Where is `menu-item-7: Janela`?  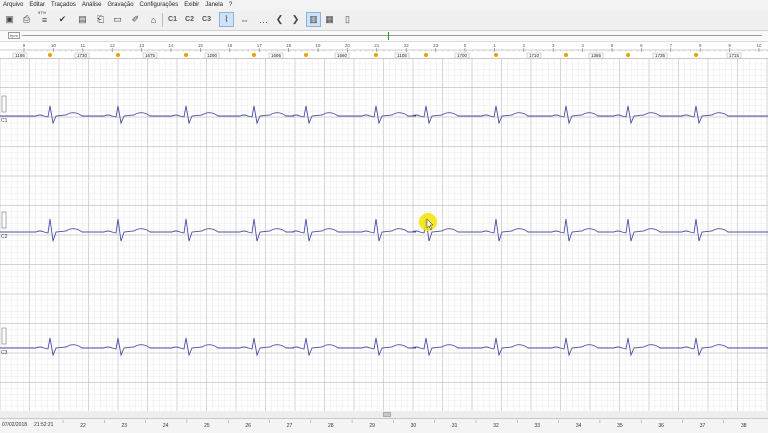
menu-item-7: Janela is located at coordinates (214, 5).